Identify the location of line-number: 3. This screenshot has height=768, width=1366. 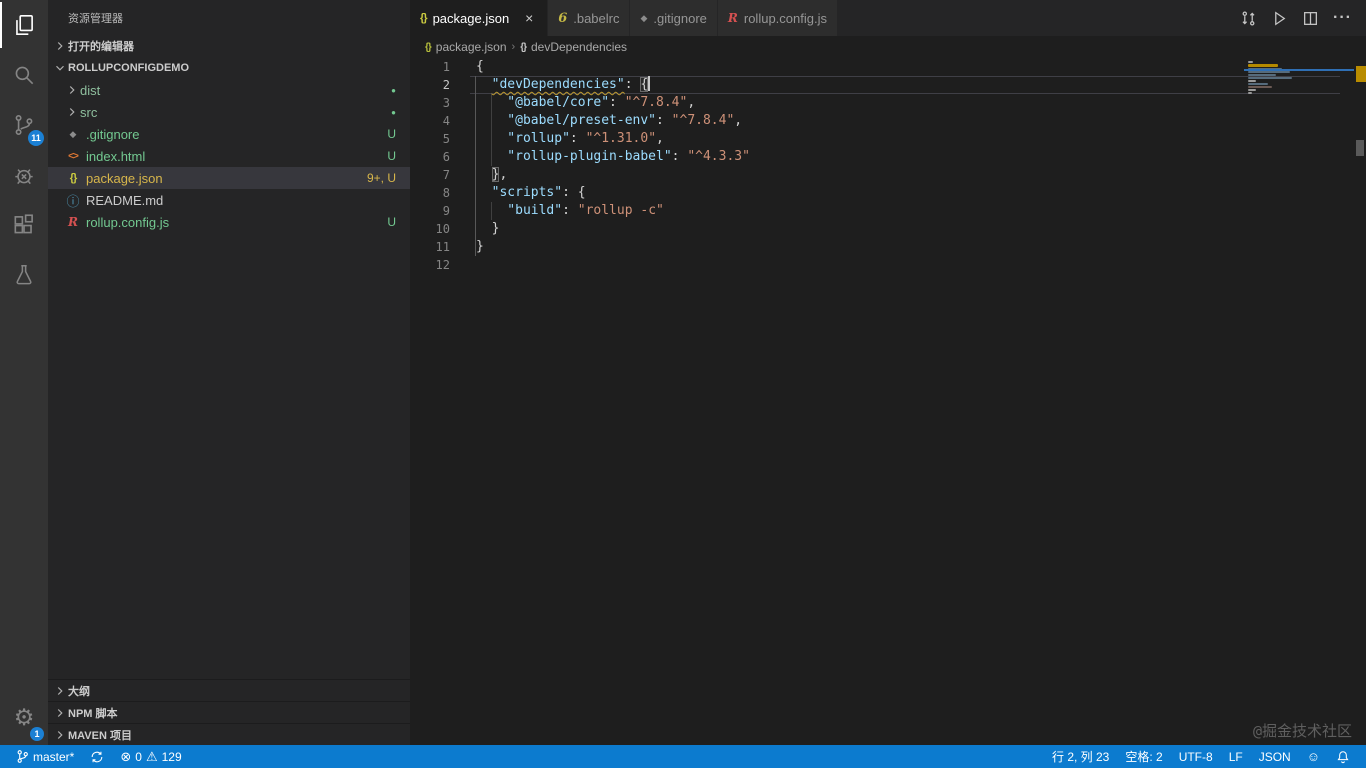
(430, 103).